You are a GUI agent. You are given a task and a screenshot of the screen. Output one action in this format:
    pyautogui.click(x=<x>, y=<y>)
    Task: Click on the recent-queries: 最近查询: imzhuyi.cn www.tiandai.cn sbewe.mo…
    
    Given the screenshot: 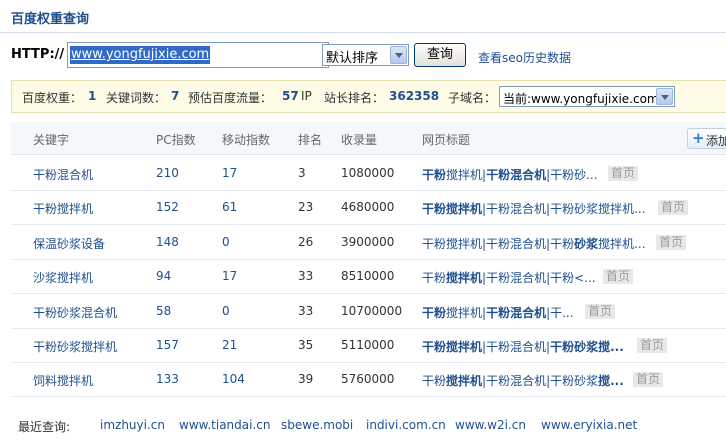 What is the action you would take?
    pyautogui.click(x=372, y=427)
    